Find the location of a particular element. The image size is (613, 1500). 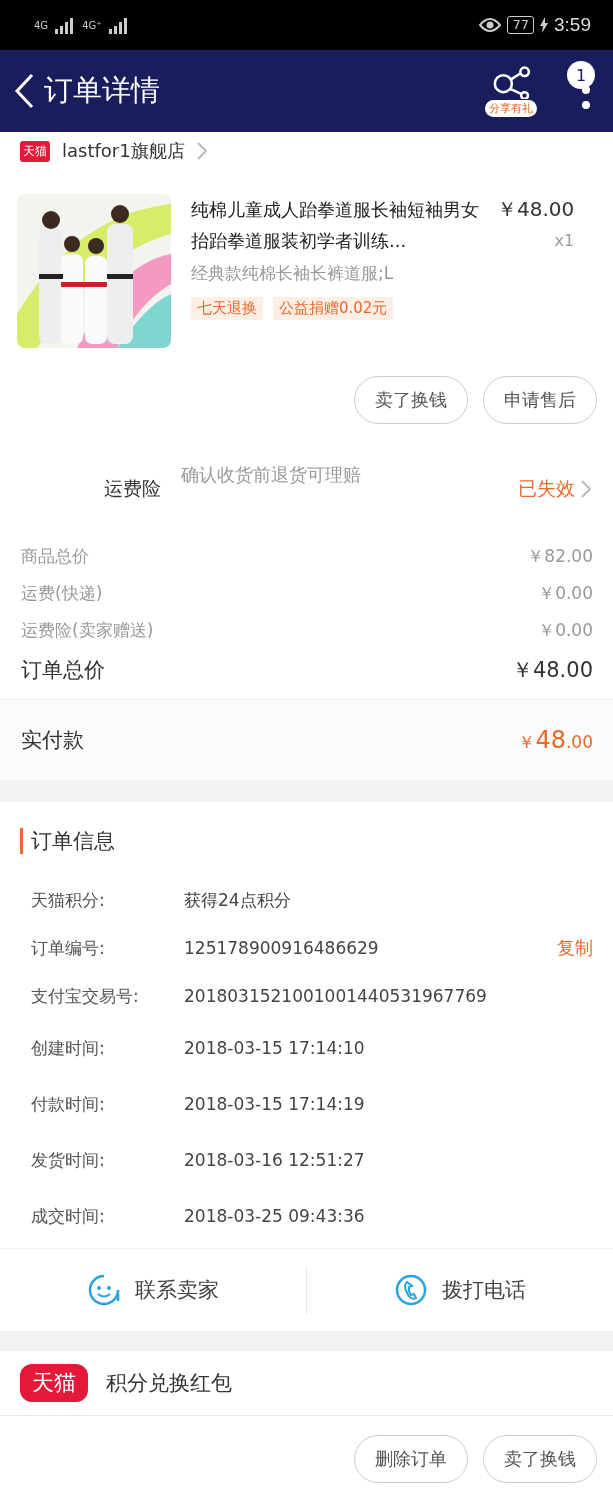

info-label: 订单编号: is located at coordinates (68, 948).